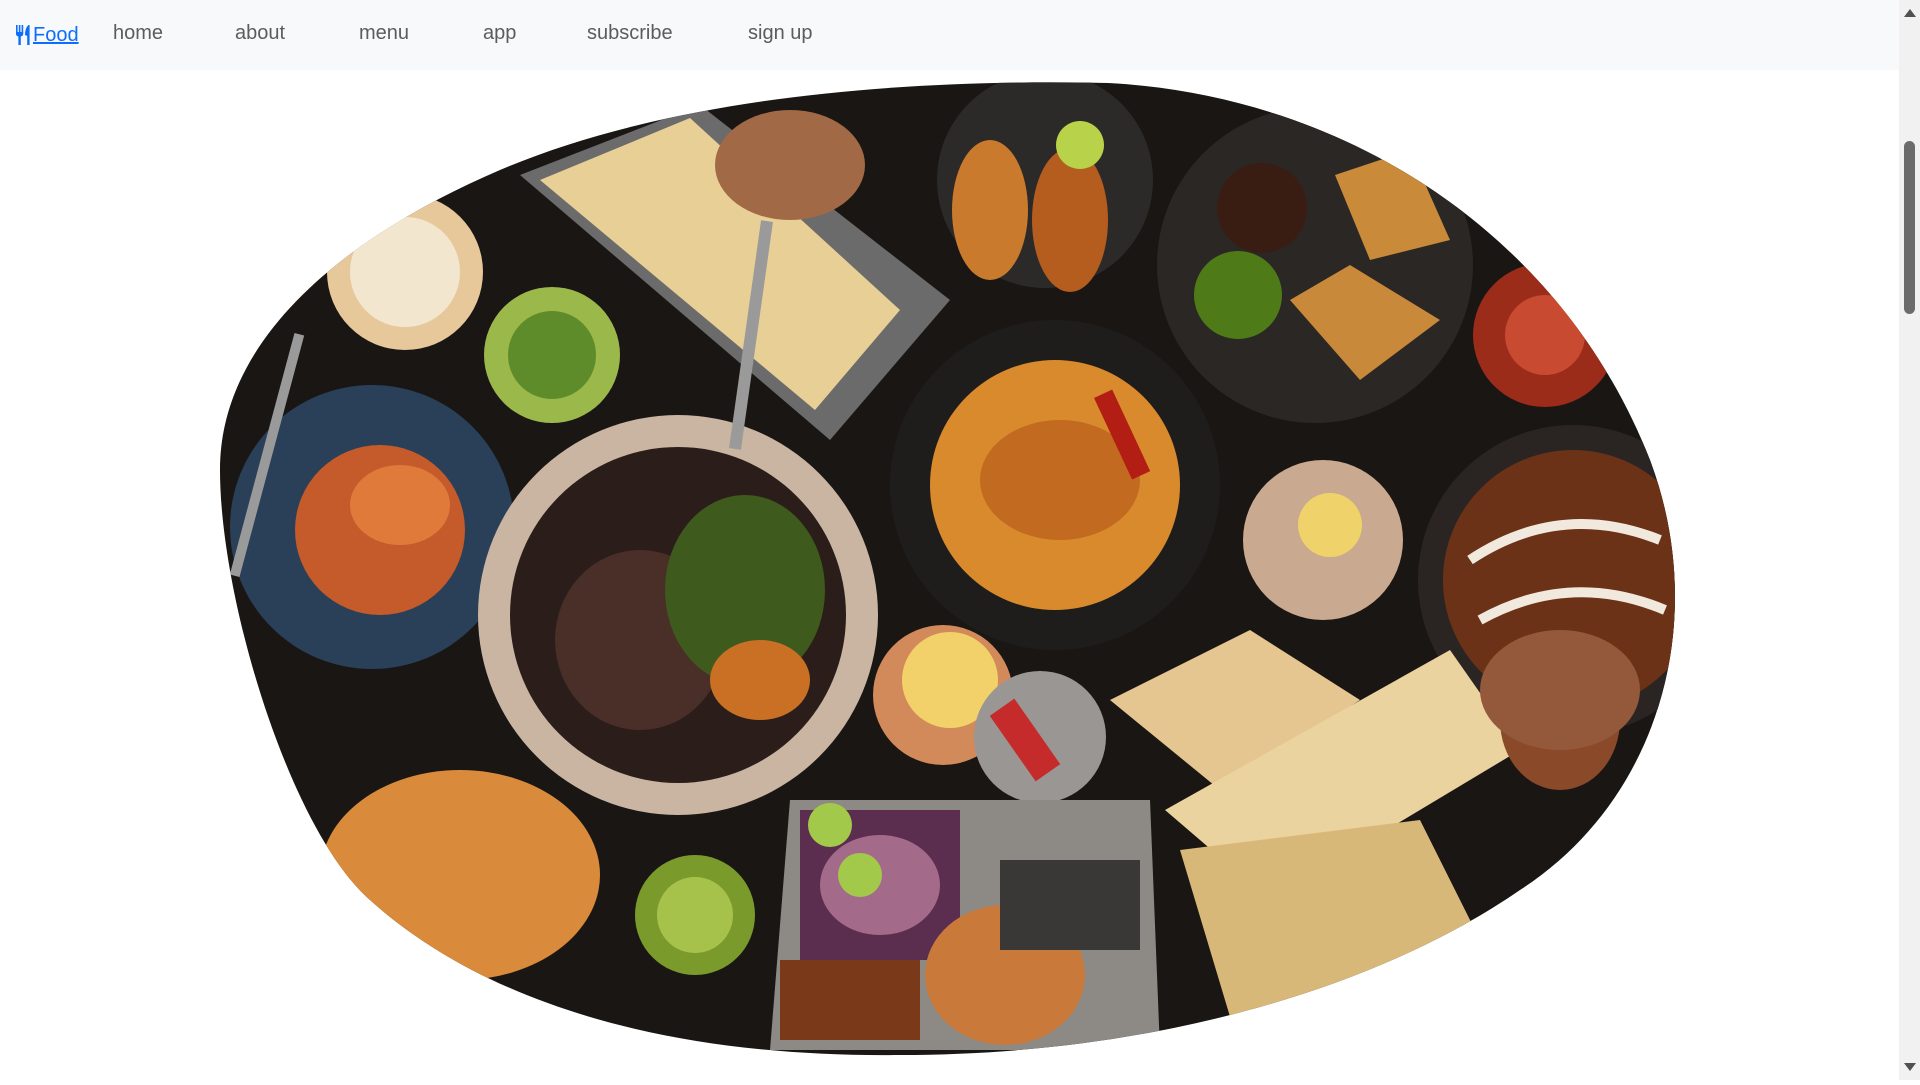  Describe the element at coordinates (499, 33) in the screenshot. I see `nav-link-app: app` at that location.